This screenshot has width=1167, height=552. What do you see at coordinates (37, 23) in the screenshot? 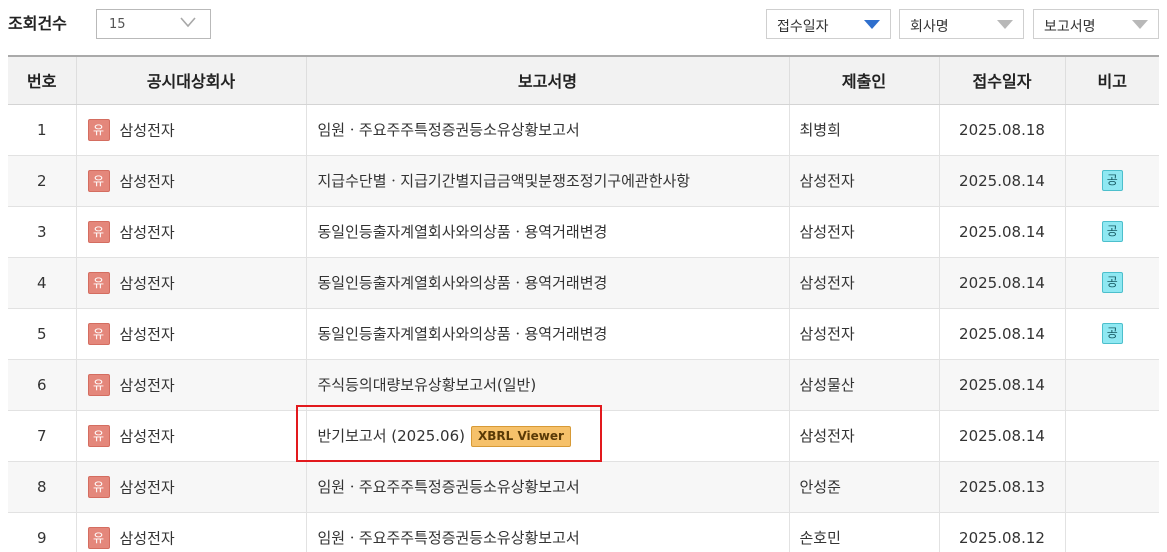
I see `result-count-label: 조회건수` at bounding box center [37, 23].